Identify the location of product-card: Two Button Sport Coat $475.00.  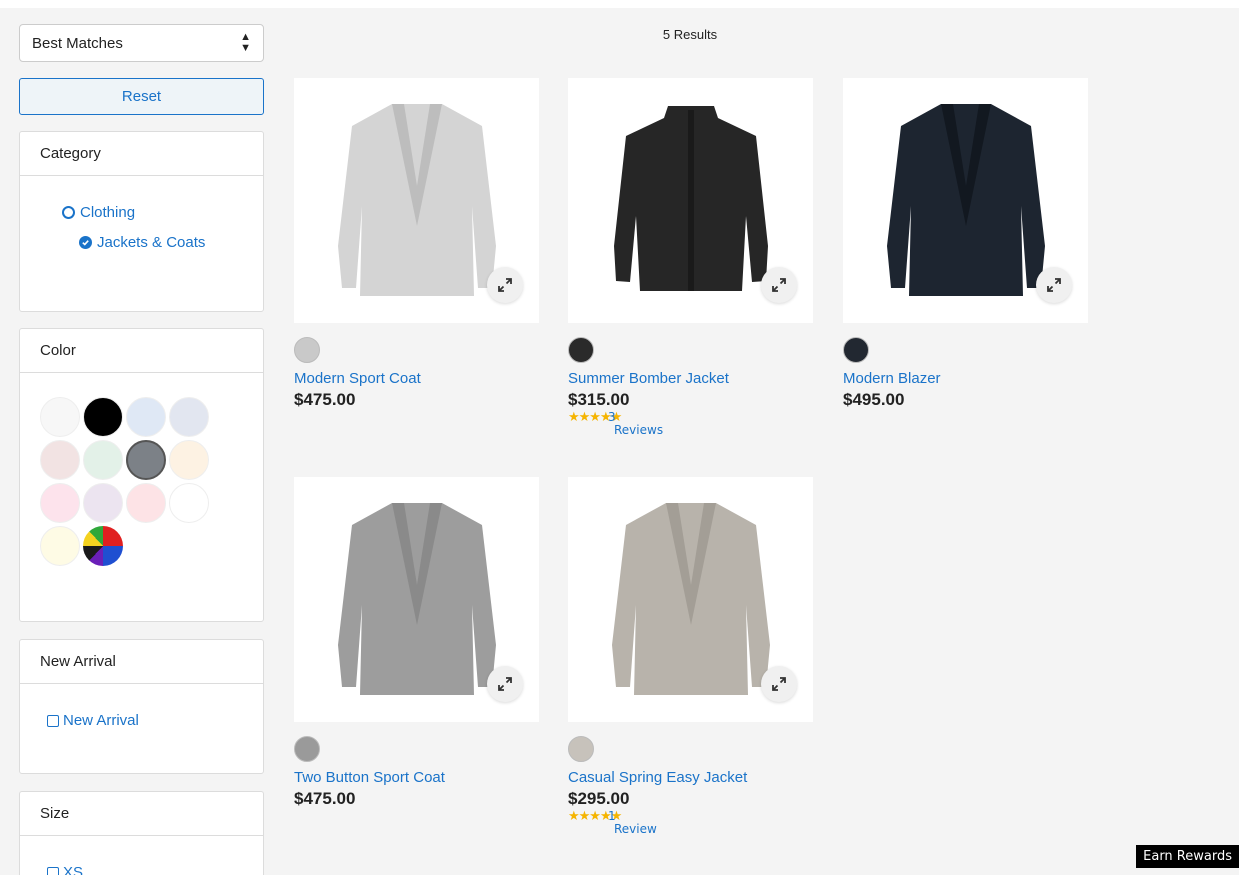
(416, 643).